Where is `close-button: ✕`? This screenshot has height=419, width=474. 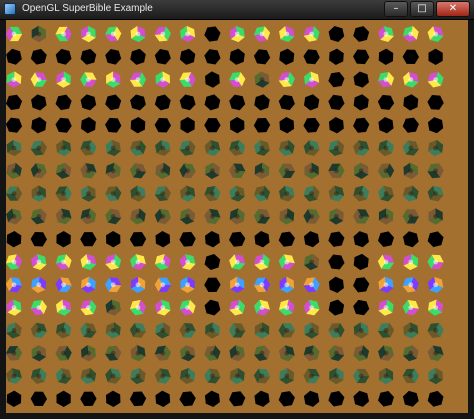 close-button: ✕ is located at coordinates (453, 9).